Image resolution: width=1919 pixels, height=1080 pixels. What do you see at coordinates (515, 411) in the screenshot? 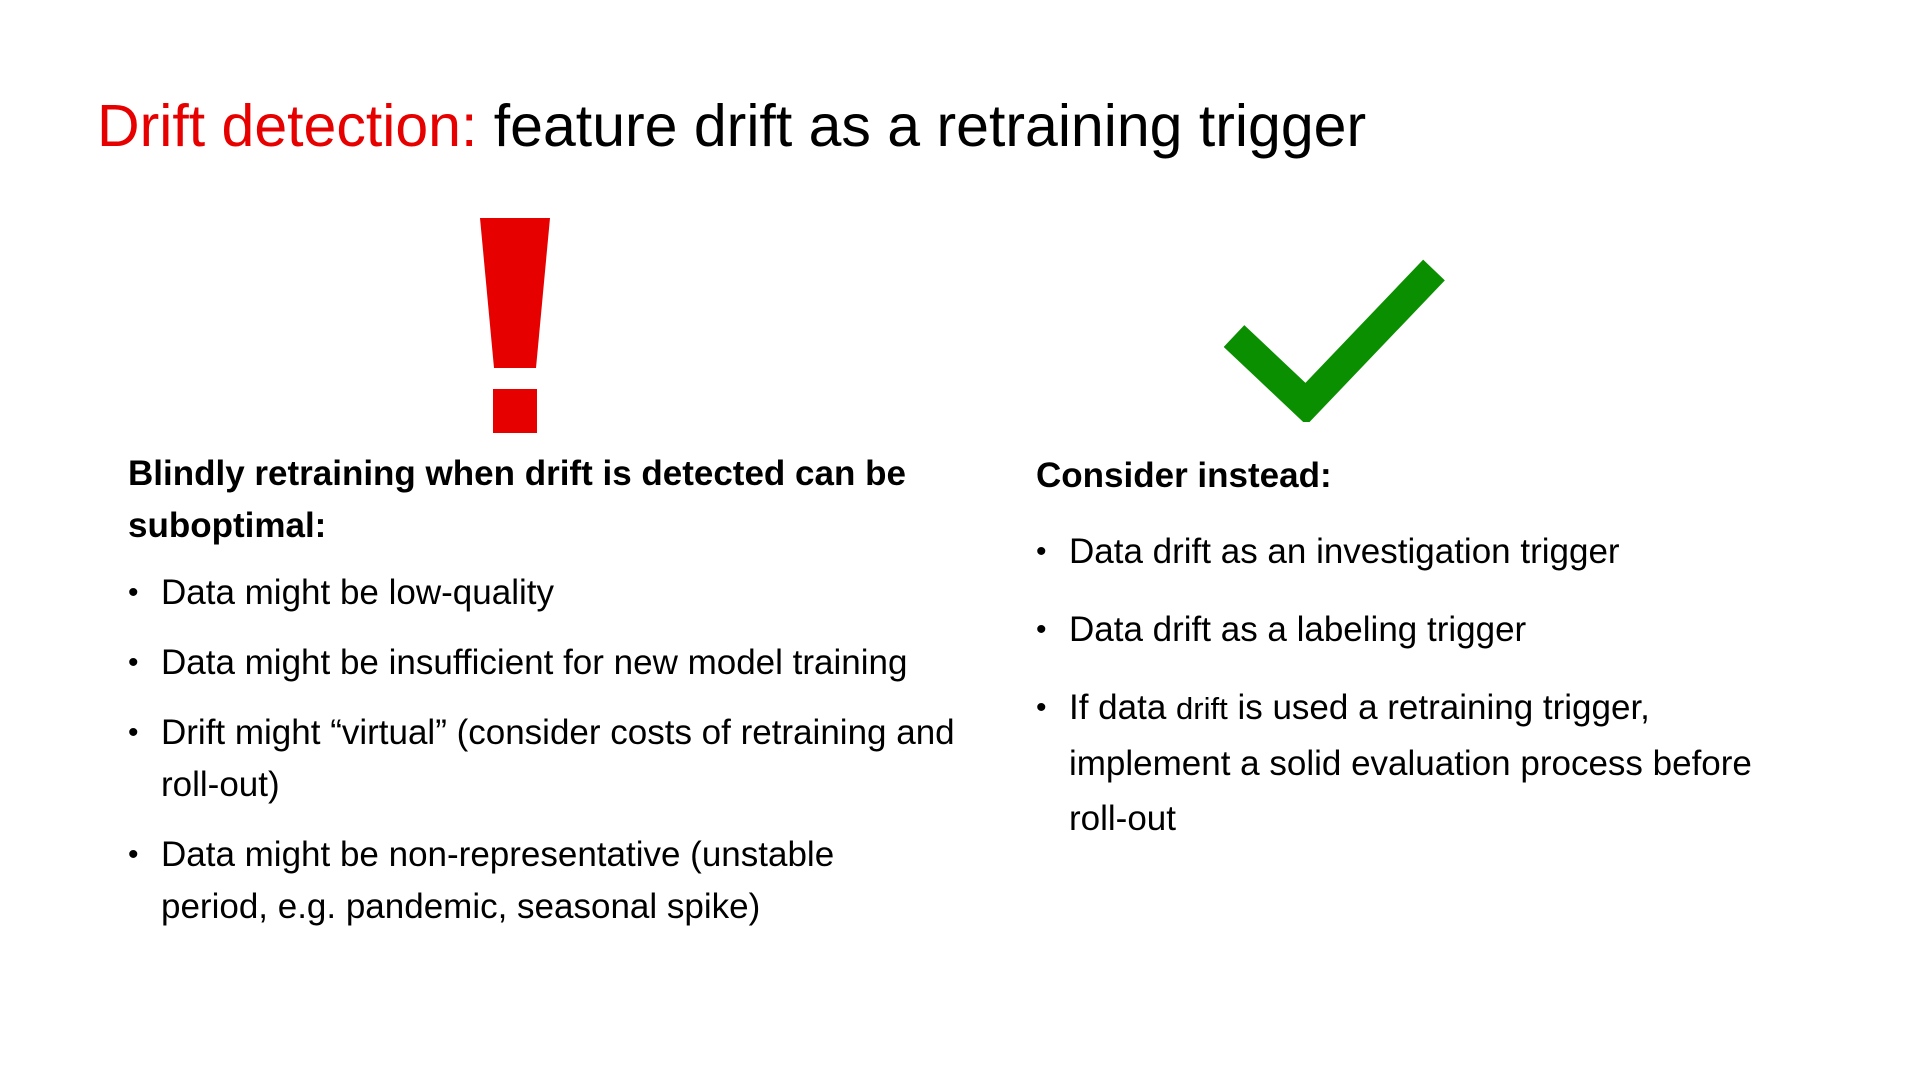
I see `exclamation-dot` at bounding box center [515, 411].